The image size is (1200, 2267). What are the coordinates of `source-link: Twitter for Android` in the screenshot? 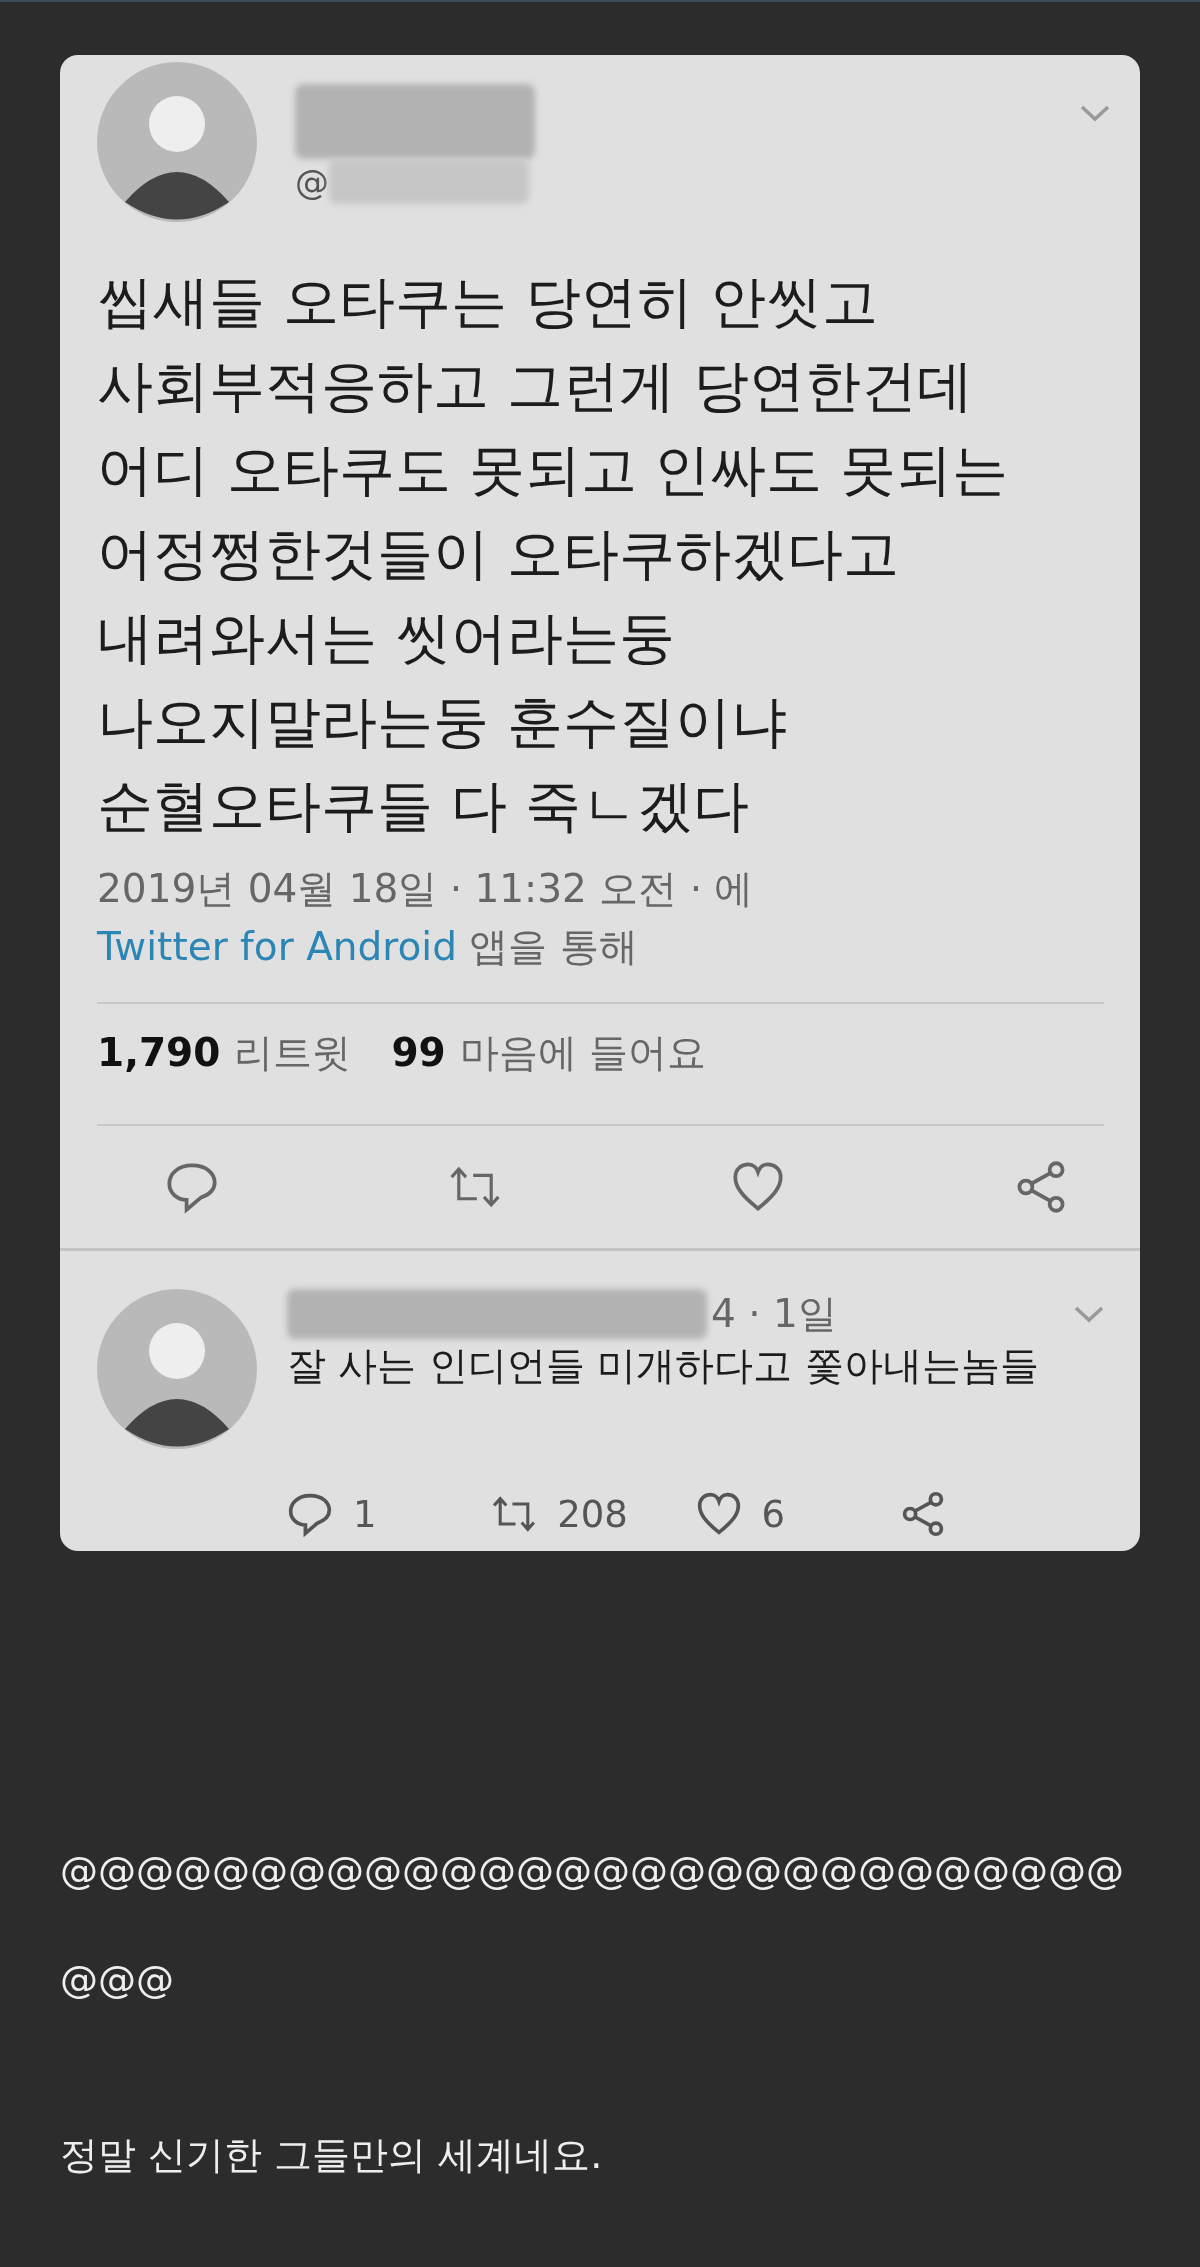 It's located at (277, 946).